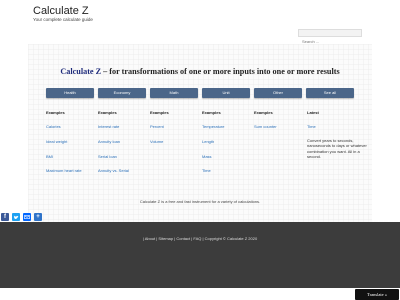 The image size is (400, 300). Describe the element at coordinates (332, 112) in the screenshot. I see `column-latest: Latest` at that location.